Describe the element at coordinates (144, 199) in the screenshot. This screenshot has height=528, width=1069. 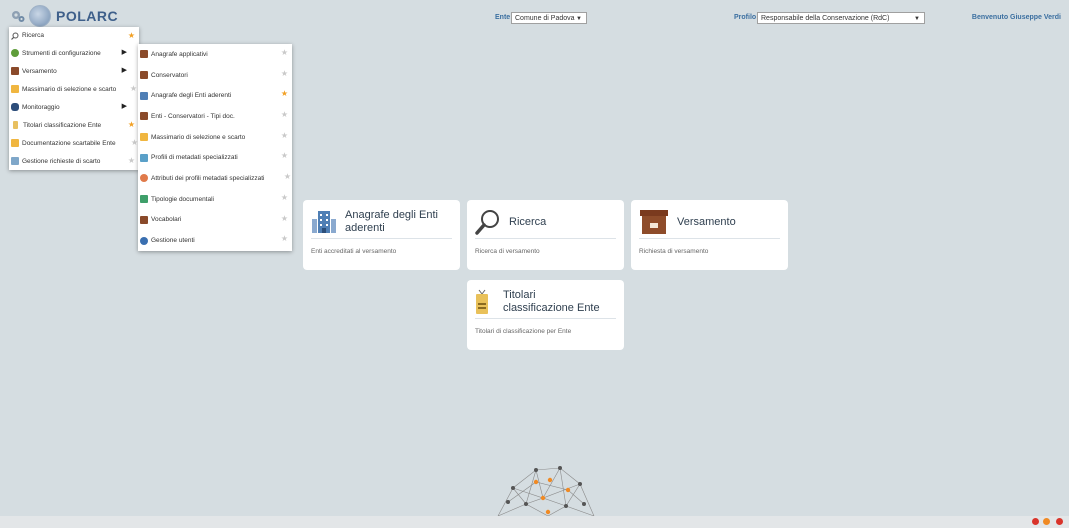
I see `grid-icon` at that location.